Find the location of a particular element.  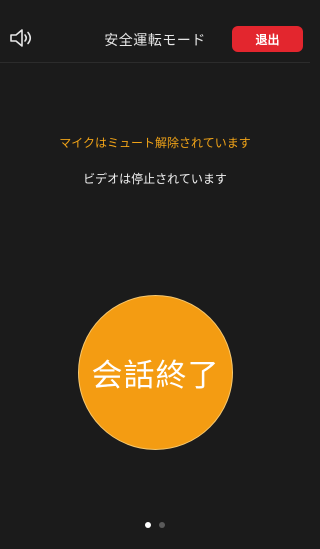

page-indicator is located at coordinates (155, 525).